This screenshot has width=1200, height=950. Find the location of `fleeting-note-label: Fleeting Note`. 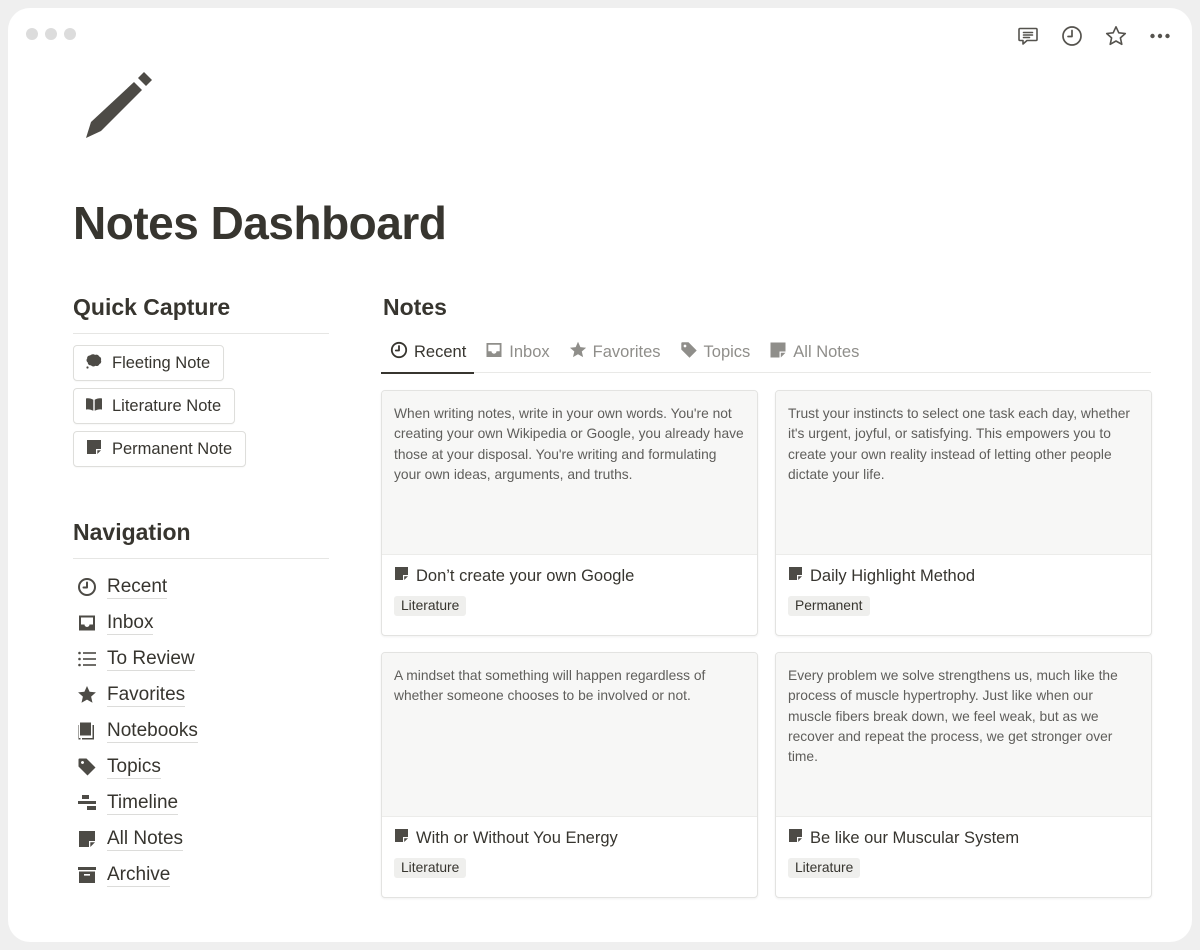

fleeting-note-label: Fleeting Note is located at coordinates (161, 362).